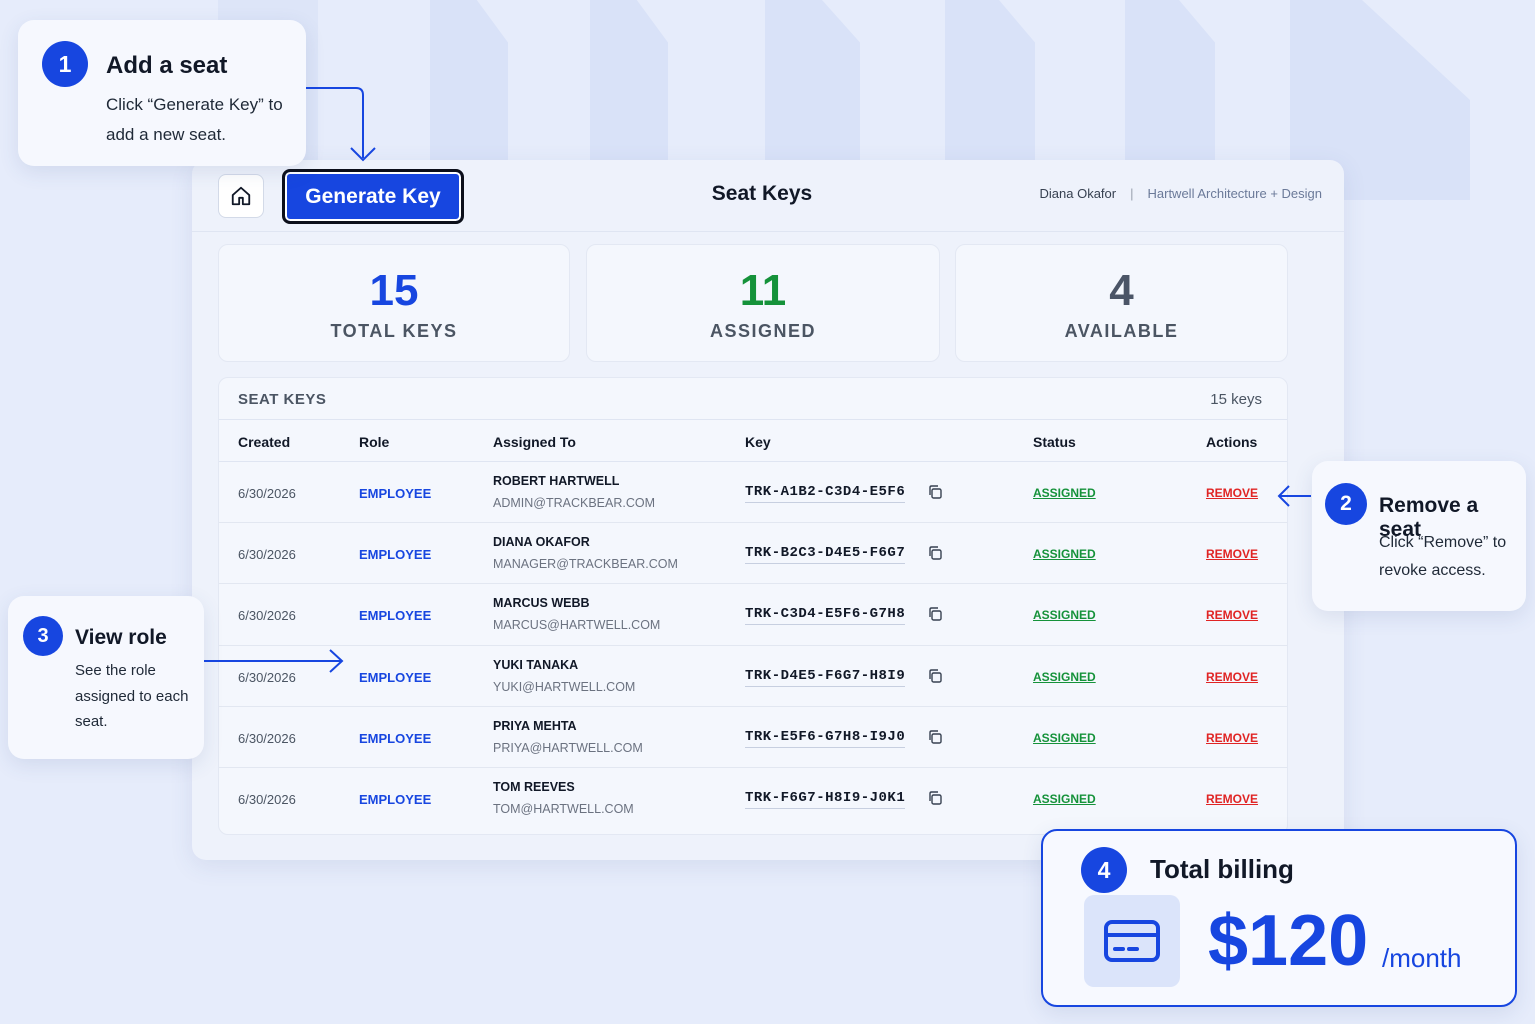 The image size is (1535, 1024). What do you see at coordinates (535, 725) in the screenshot?
I see `assignee-name: PRIYA MEHTA` at bounding box center [535, 725].